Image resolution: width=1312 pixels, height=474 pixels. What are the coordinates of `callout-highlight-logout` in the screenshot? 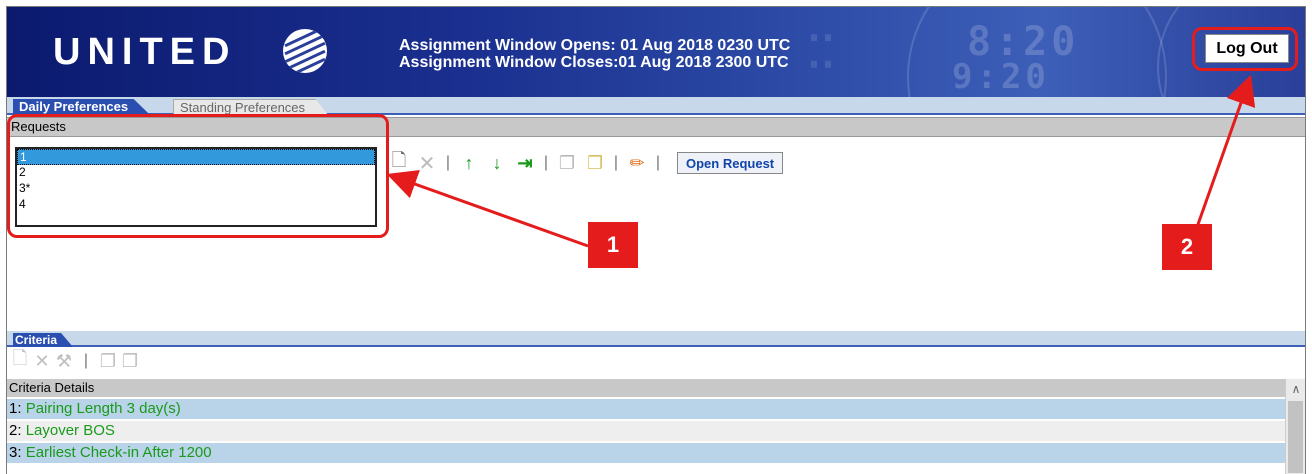 It's located at (1245, 49).